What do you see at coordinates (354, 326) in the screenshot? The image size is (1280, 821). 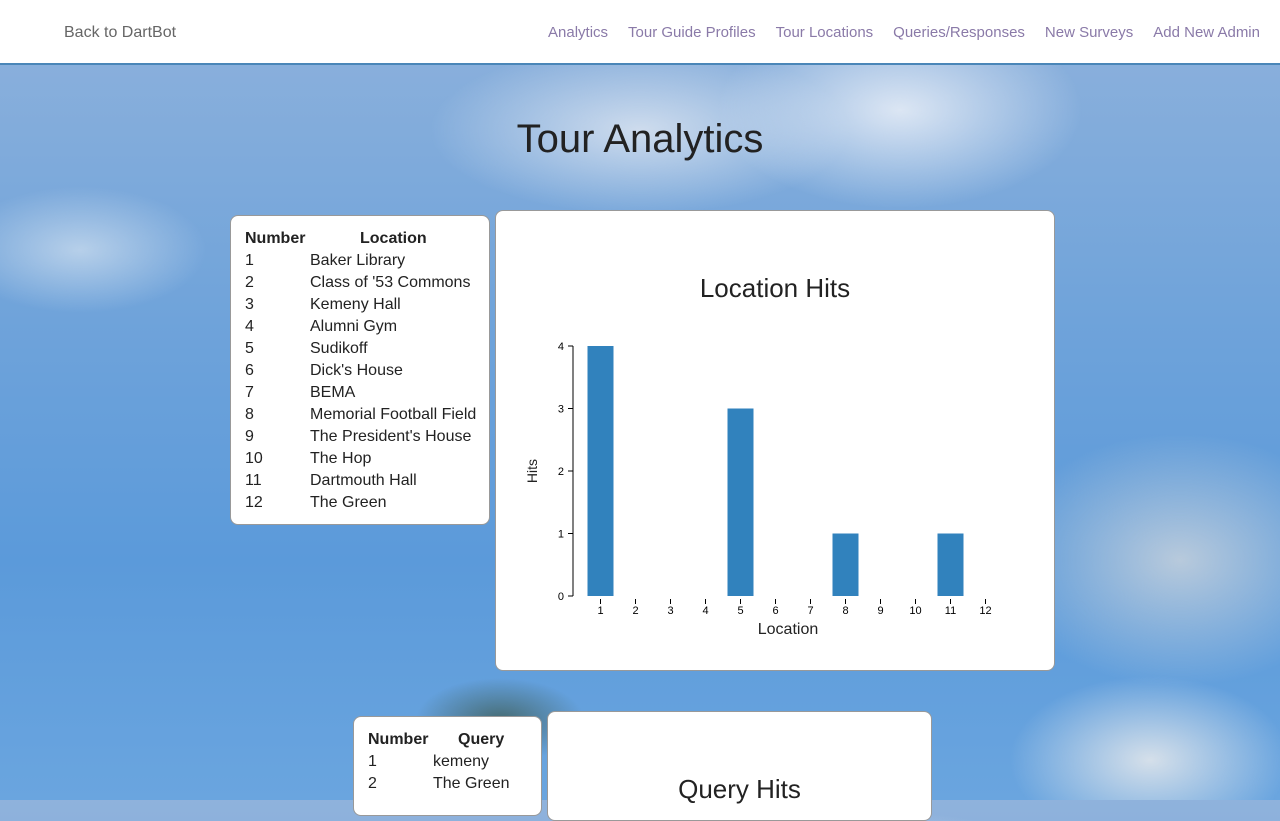 I see `row-location-name: Alumni Gym` at bounding box center [354, 326].